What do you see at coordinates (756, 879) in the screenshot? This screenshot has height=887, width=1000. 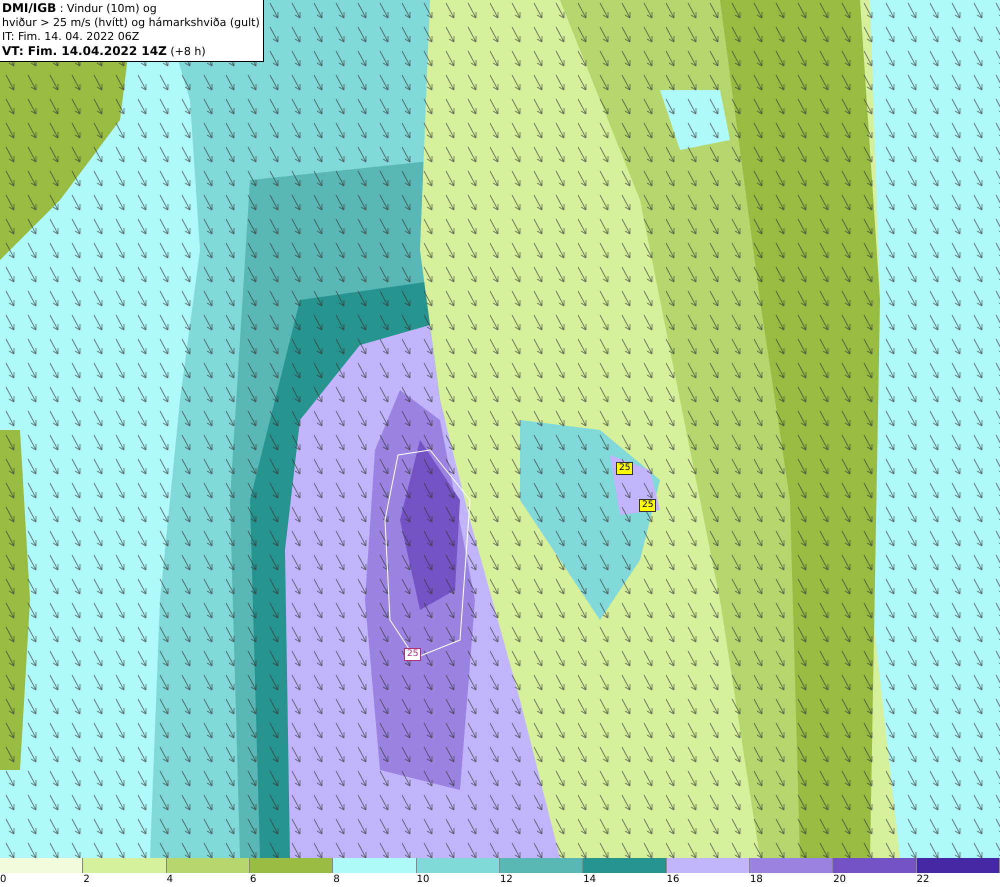 I see `legend-tick-label: 18` at bounding box center [756, 879].